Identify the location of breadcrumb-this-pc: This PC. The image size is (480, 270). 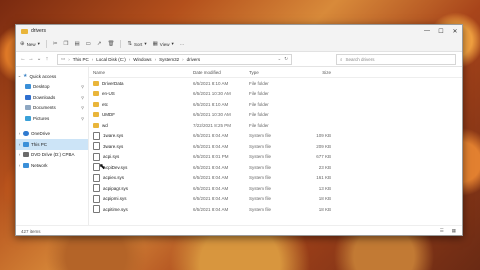
(81, 59).